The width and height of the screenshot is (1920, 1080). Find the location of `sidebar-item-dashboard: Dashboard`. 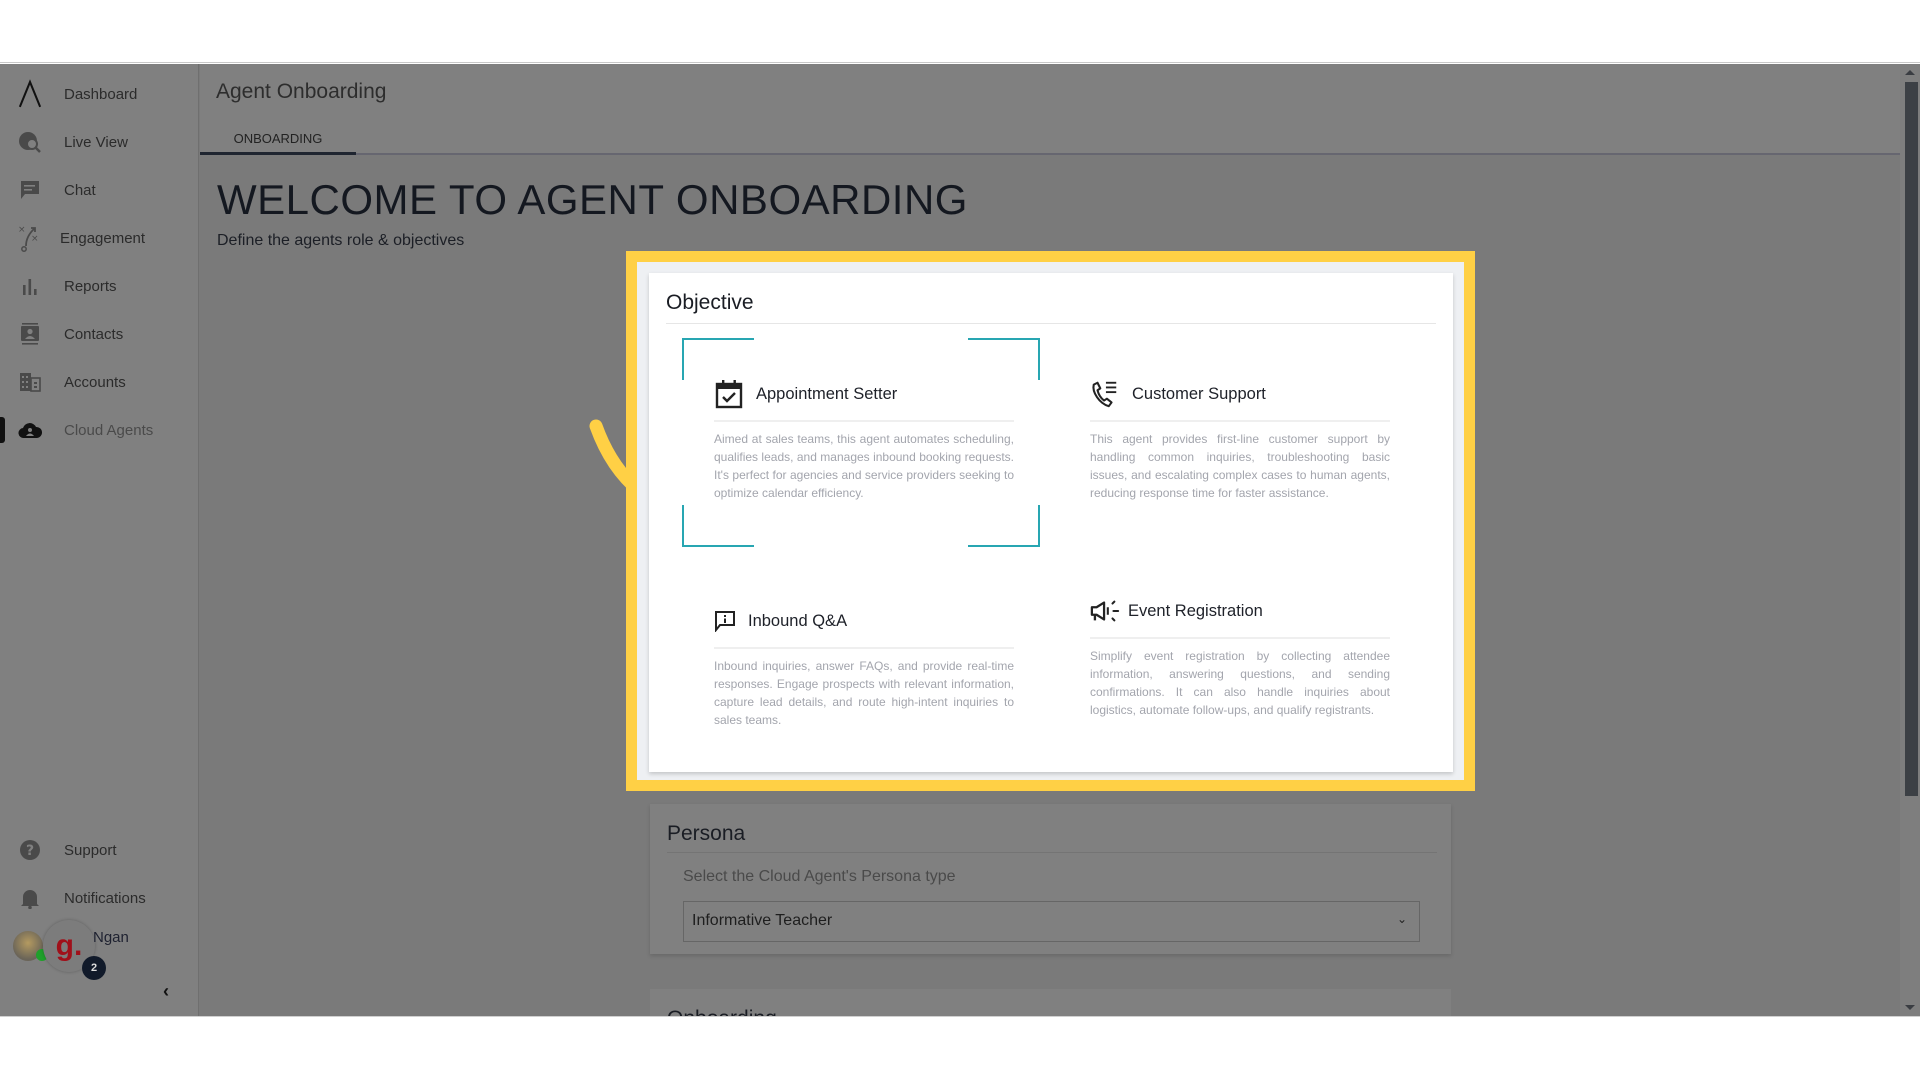

sidebar-item-dashboard: Dashboard is located at coordinates (99, 94).